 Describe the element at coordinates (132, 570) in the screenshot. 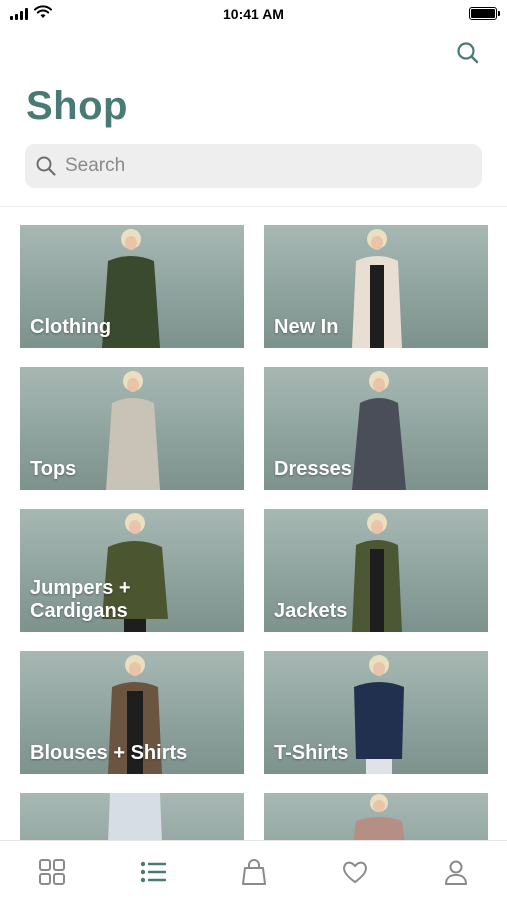

I see `category-tile-jumpers-cardigans: Jumpers + Cardigans` at that location.